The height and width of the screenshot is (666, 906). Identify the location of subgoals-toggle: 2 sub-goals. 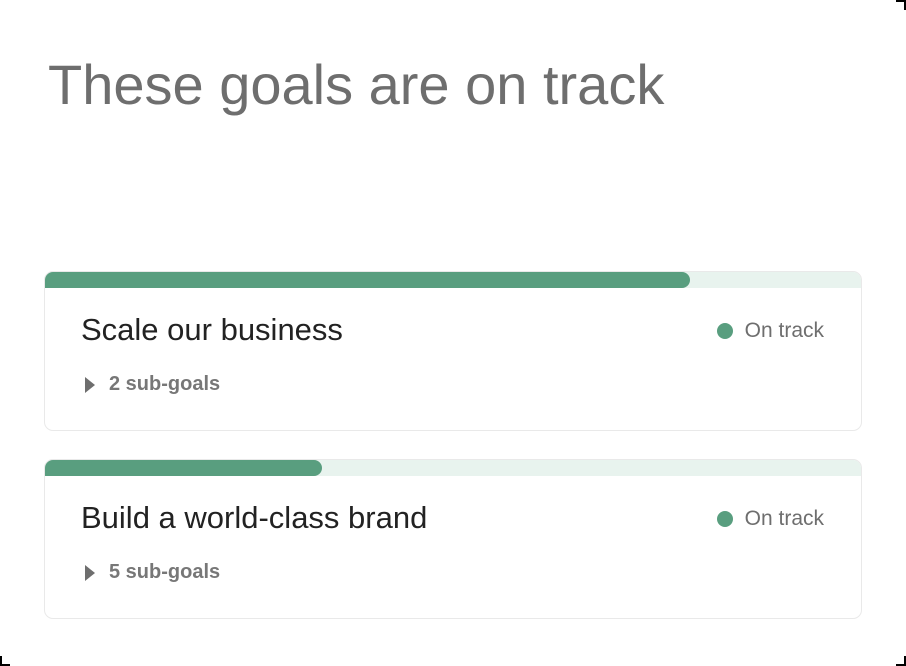
(152, 384).